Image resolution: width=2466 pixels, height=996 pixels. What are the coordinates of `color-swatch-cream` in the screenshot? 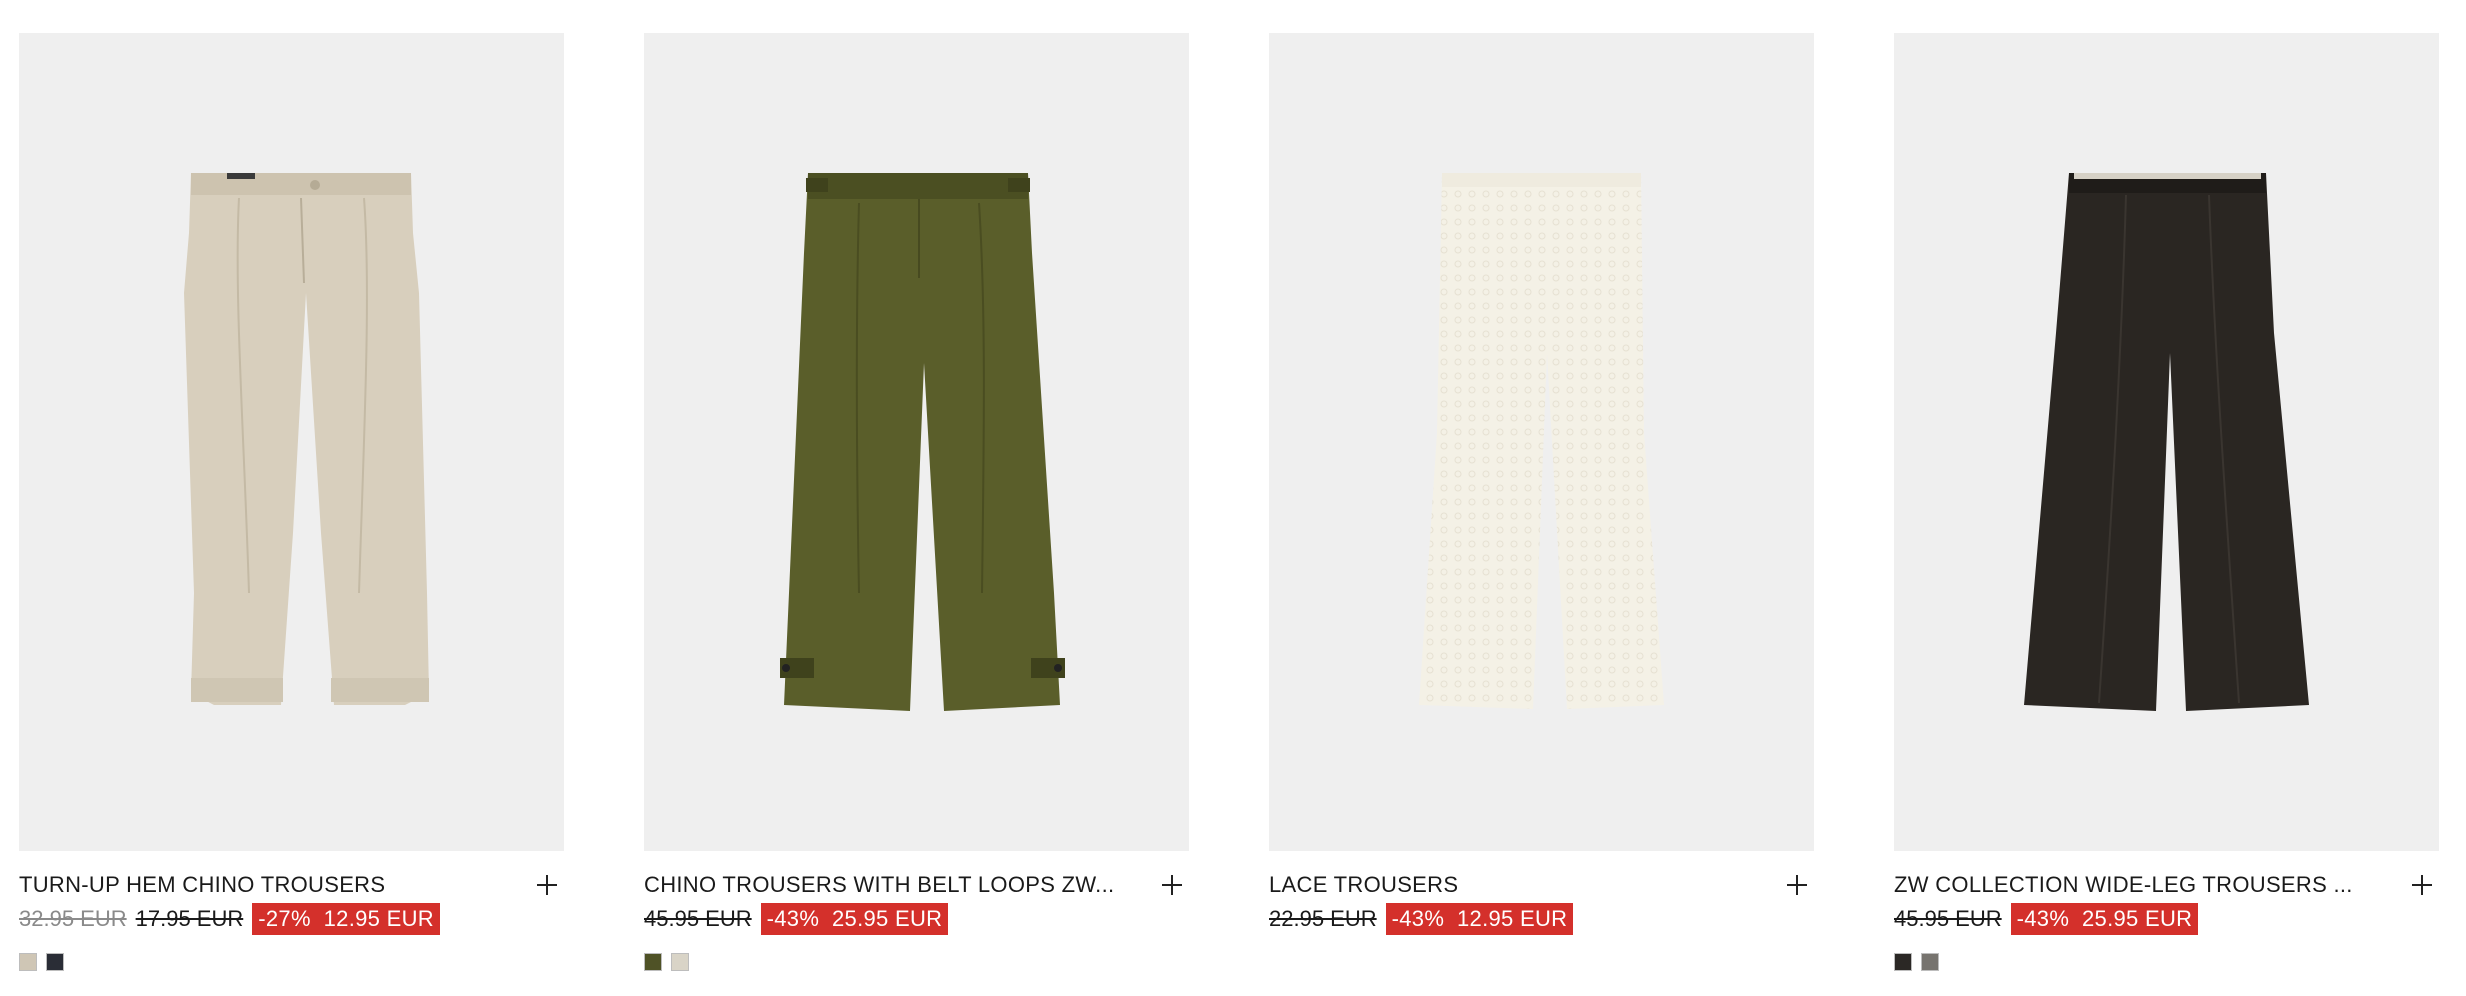 It's located at (680, 962).